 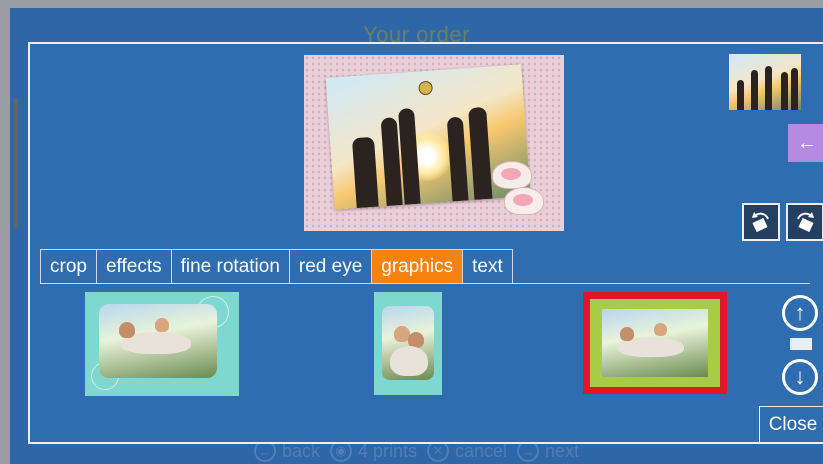 I want to click on tab-crop: crop, so click(x=68, y=267).